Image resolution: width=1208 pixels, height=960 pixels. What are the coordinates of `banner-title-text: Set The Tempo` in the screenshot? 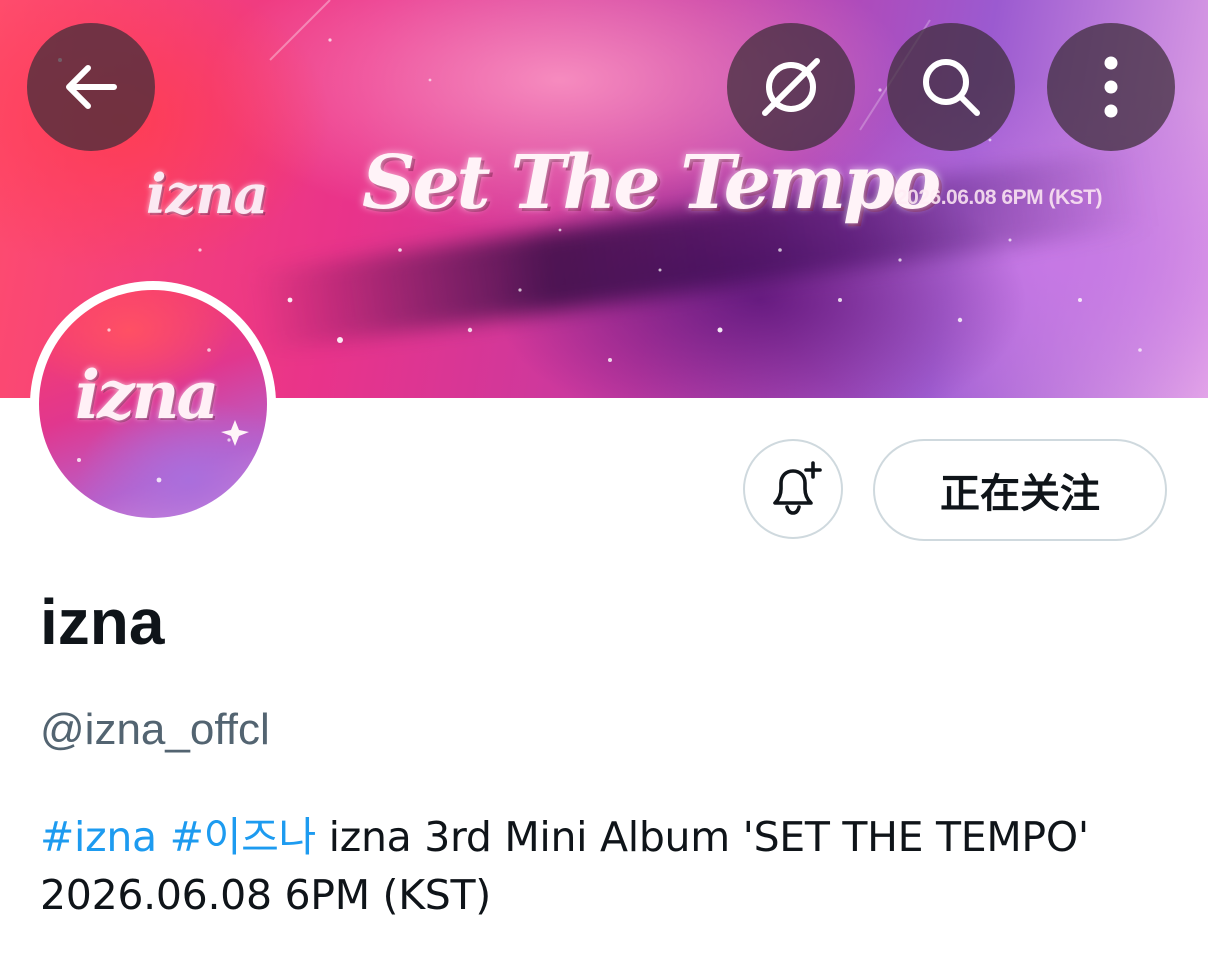 It's located at (651, 183).